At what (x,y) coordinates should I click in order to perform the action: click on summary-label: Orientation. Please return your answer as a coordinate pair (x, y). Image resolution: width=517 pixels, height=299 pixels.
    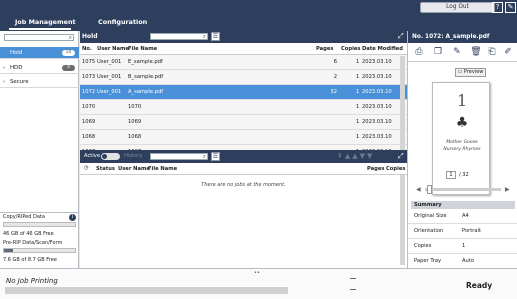
    Looking at the image, I should click on (429, 231).